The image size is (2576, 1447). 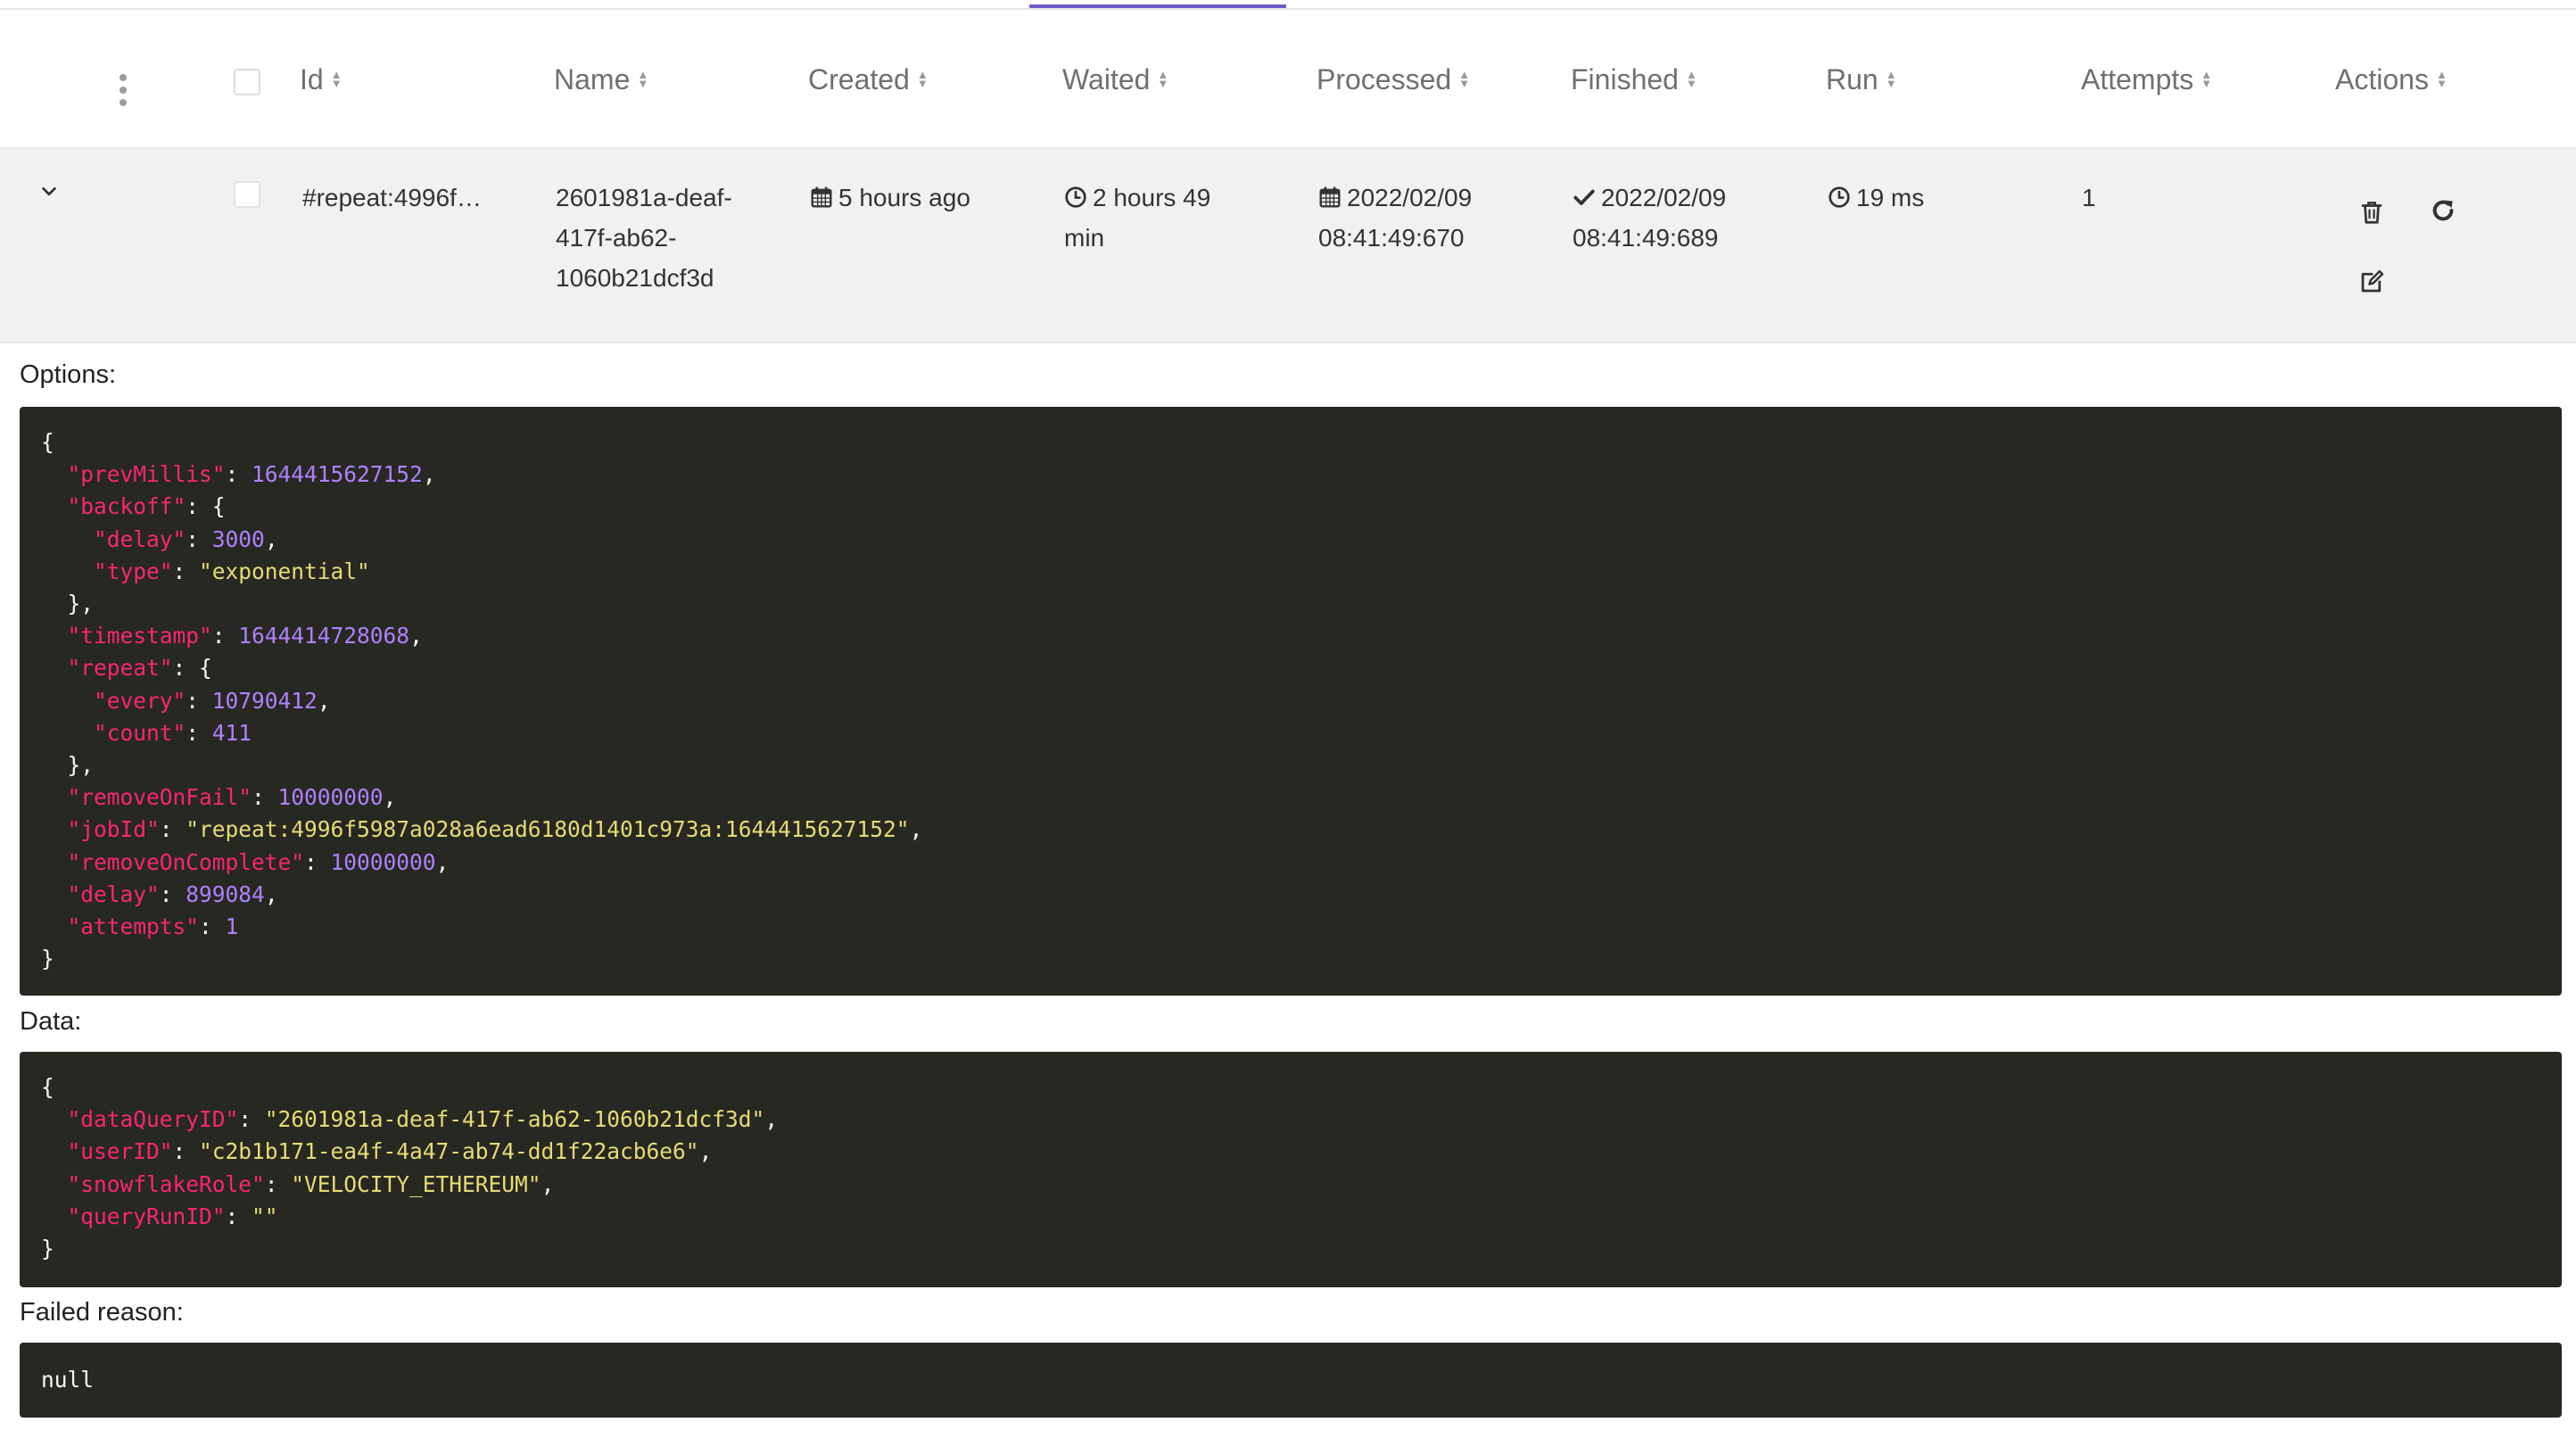 What do you see at coordinates (859, 78) in the screenshot?
I see `column-label: Created` at bounding box center [859, 78].